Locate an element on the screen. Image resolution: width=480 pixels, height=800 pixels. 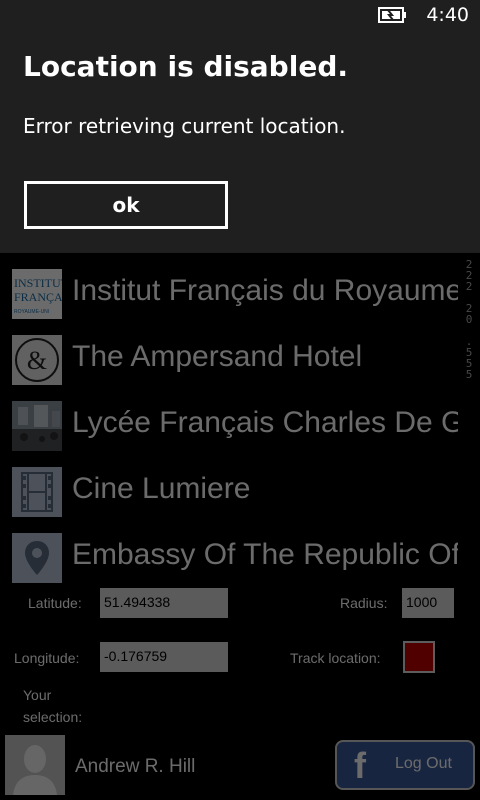
list-item: Lycée Français Charles De Gaulle is located at coordinates (229, 427).